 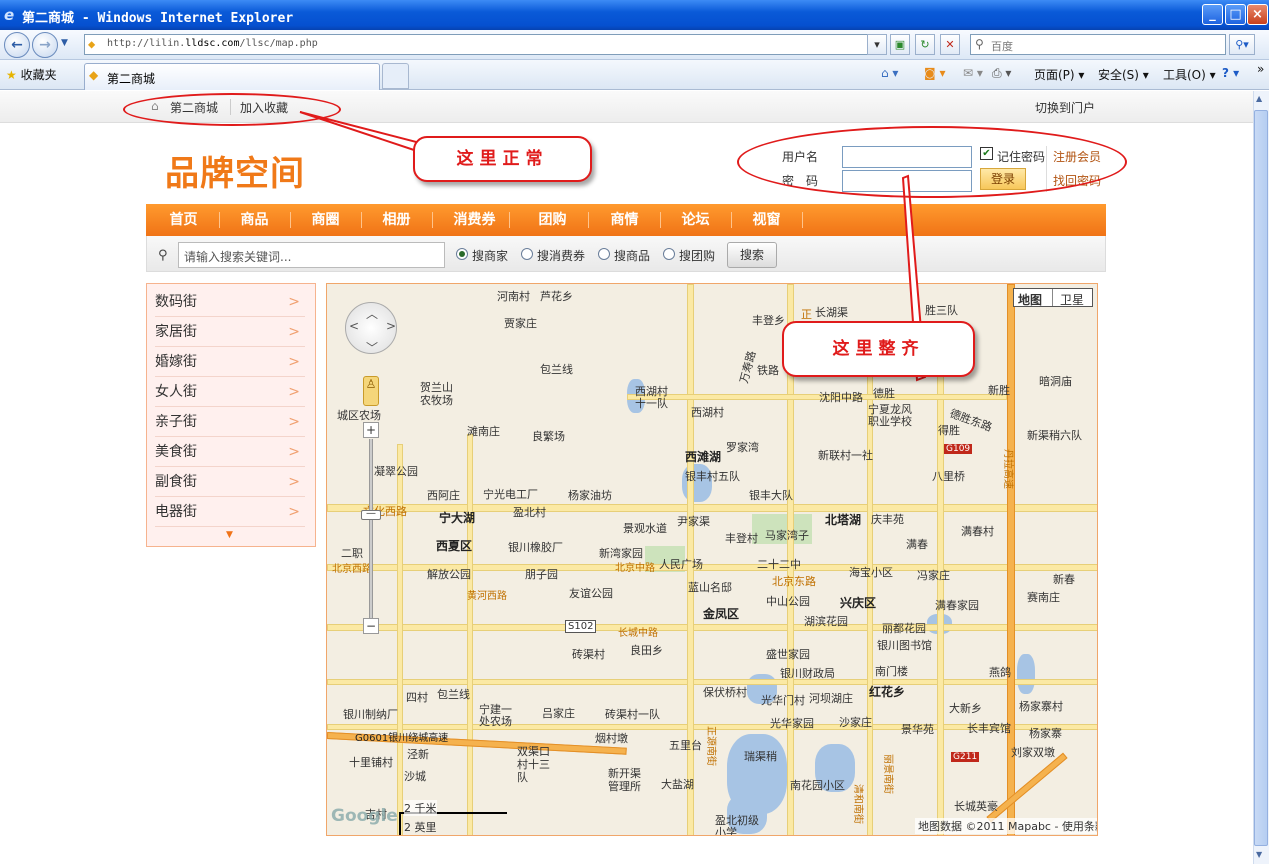 What do you see at coordinates (588, 654) in the screenshot?
I see `map-label: 砖渠村` at bounding box center [588, 654].